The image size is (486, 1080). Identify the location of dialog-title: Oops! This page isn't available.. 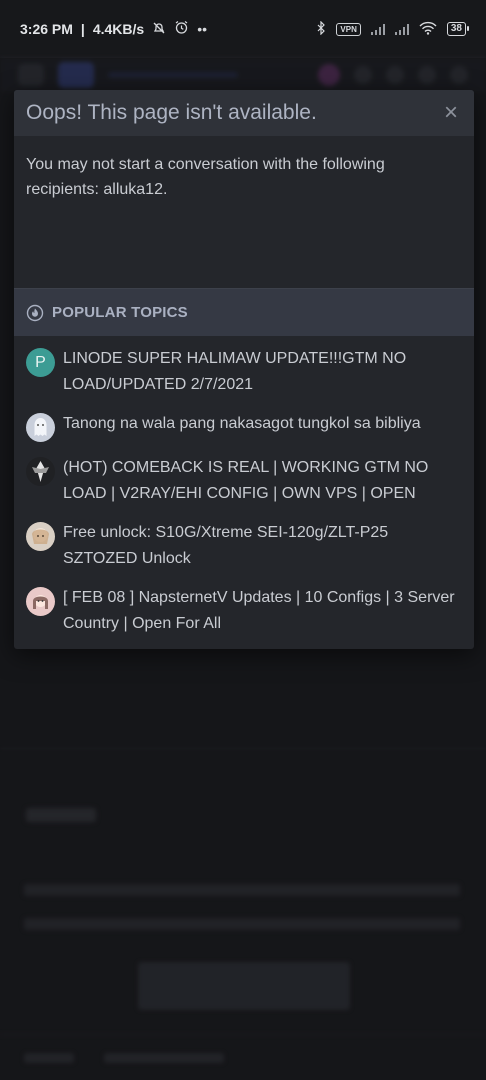
(171, 112).